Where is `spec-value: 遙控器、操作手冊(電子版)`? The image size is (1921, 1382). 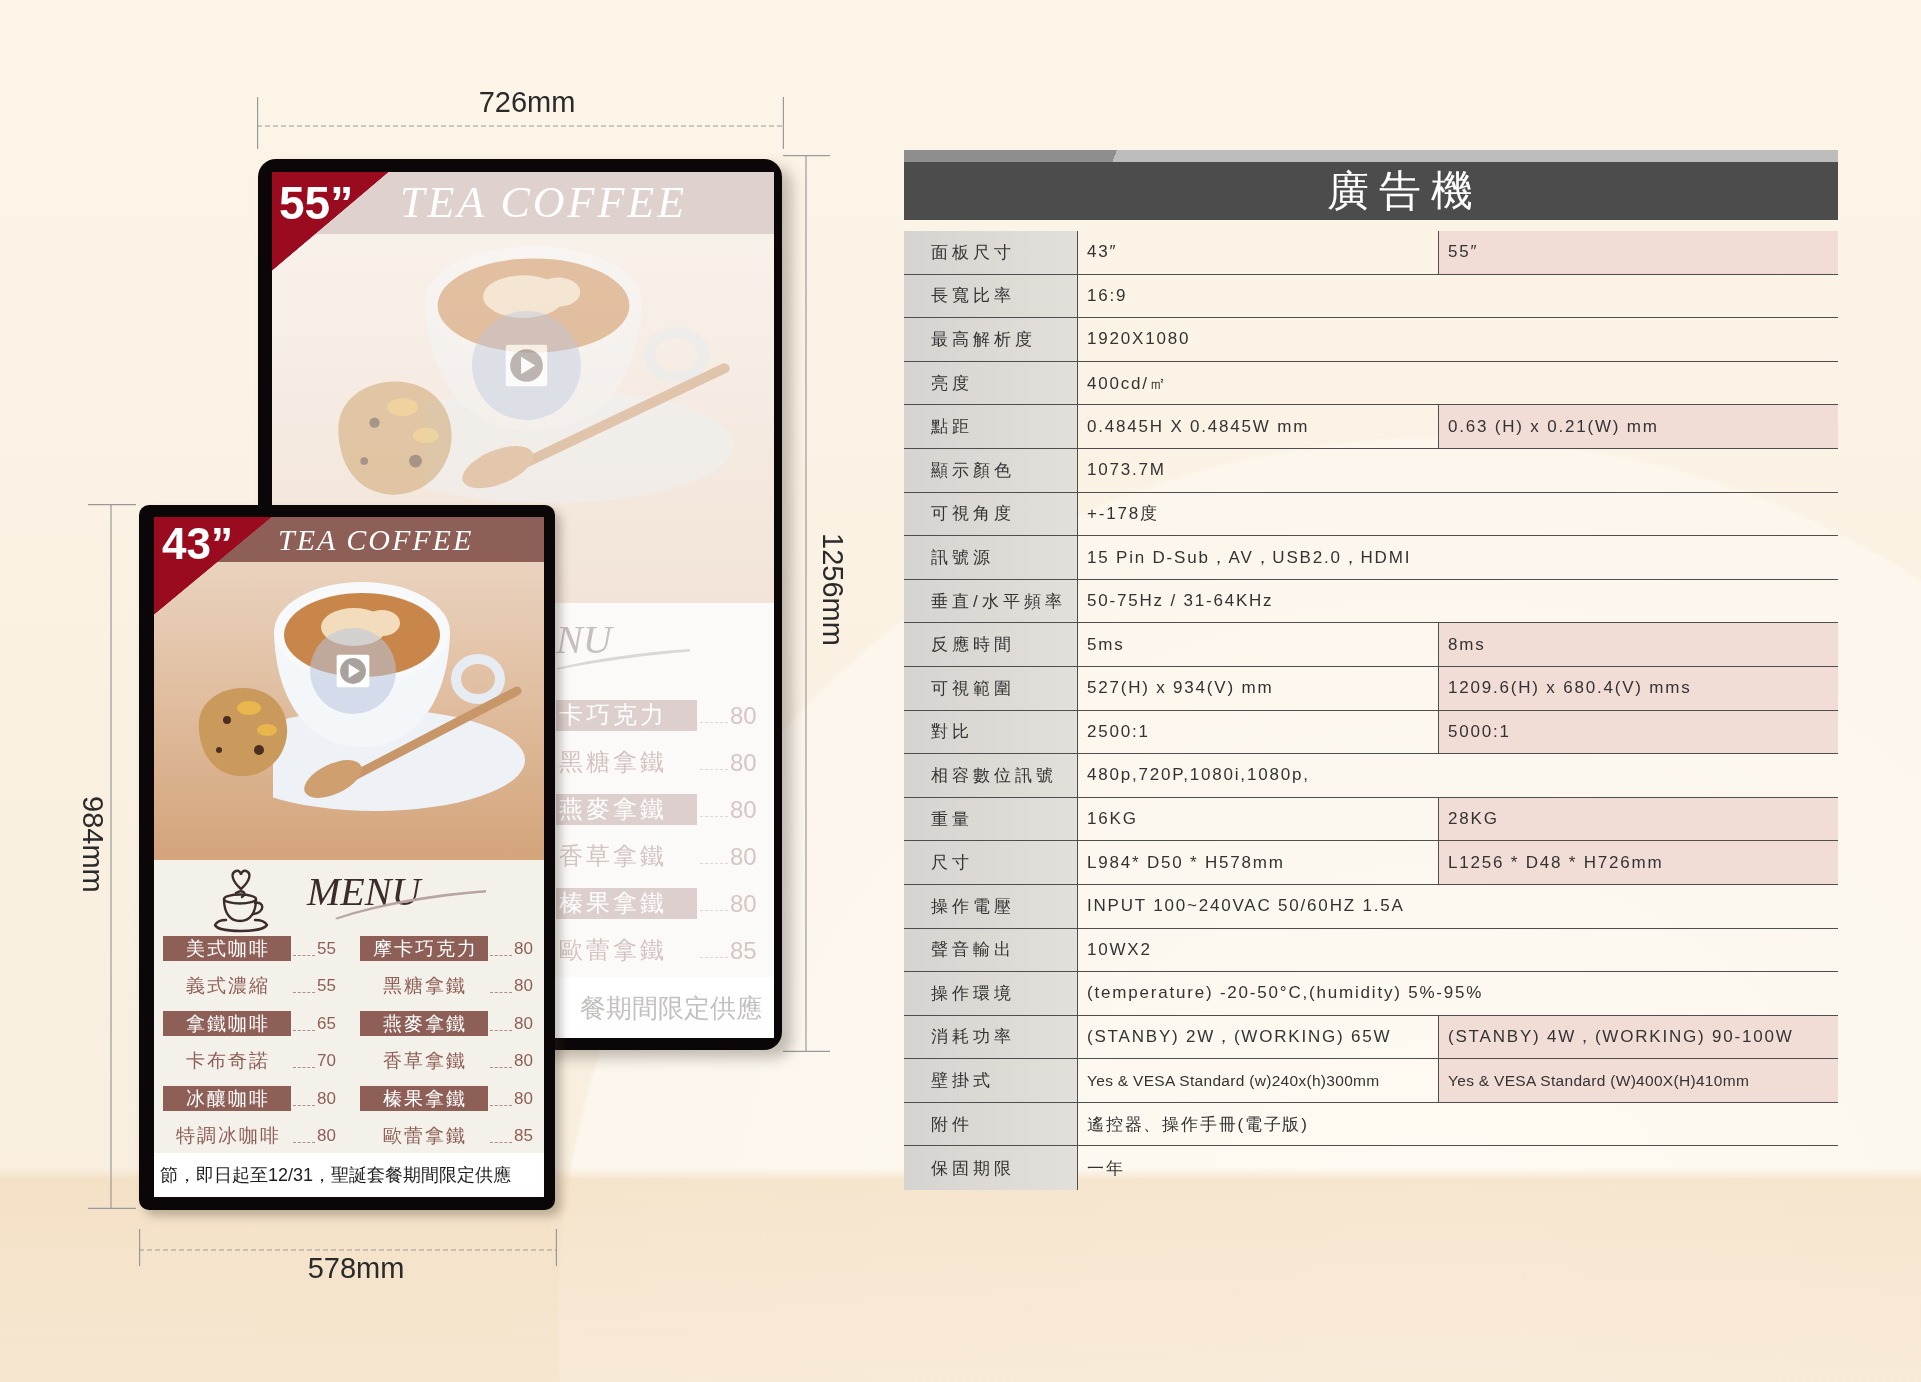 spec-value: 遙控器、操作手冊(電子版) is located at coordinates (1198, 1124).